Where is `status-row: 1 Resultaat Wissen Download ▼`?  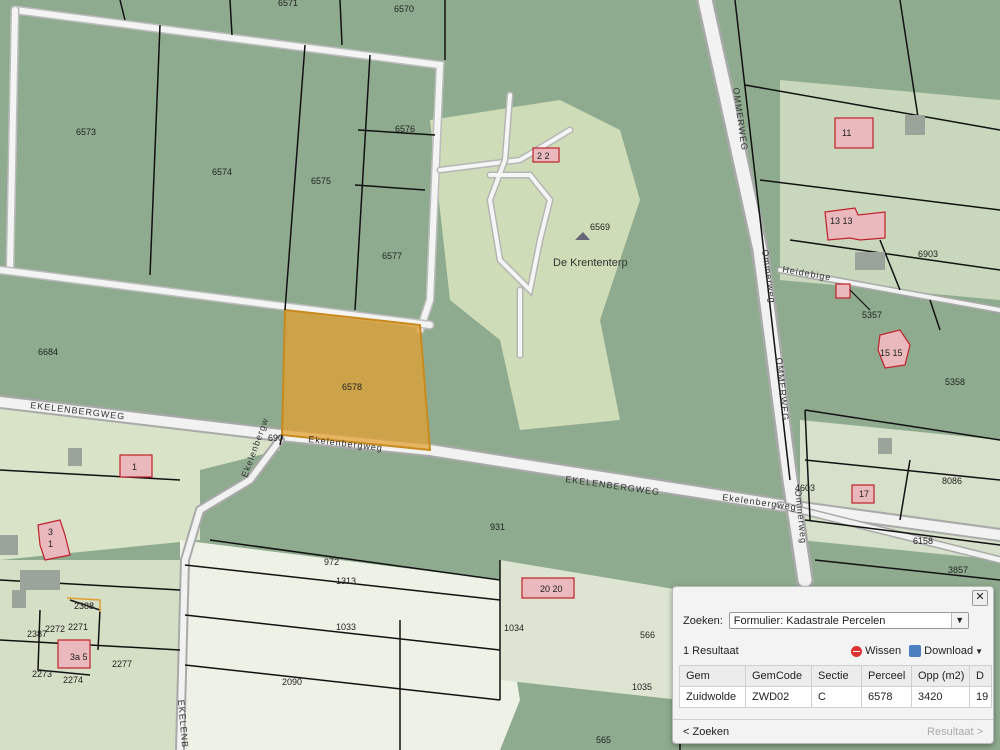
status-row: 1 Resultaat Wissen Download ▼ is located at coordinates (833, 651).